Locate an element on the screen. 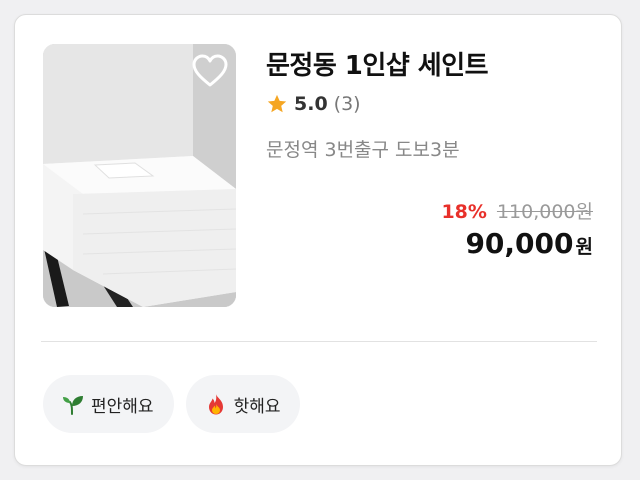 The height and width of the screenshot is (480, 640). fire-icon is located at coordinates (216, 404).